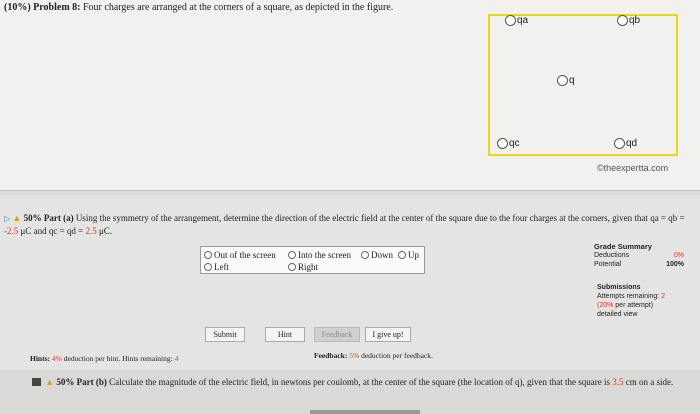 The height and width of the screenshot is (414, 700). What do you see at coordinates (618, 382) in the screenshot?
I see `part-b-value: 3.5` at bounding box center [618, 382].